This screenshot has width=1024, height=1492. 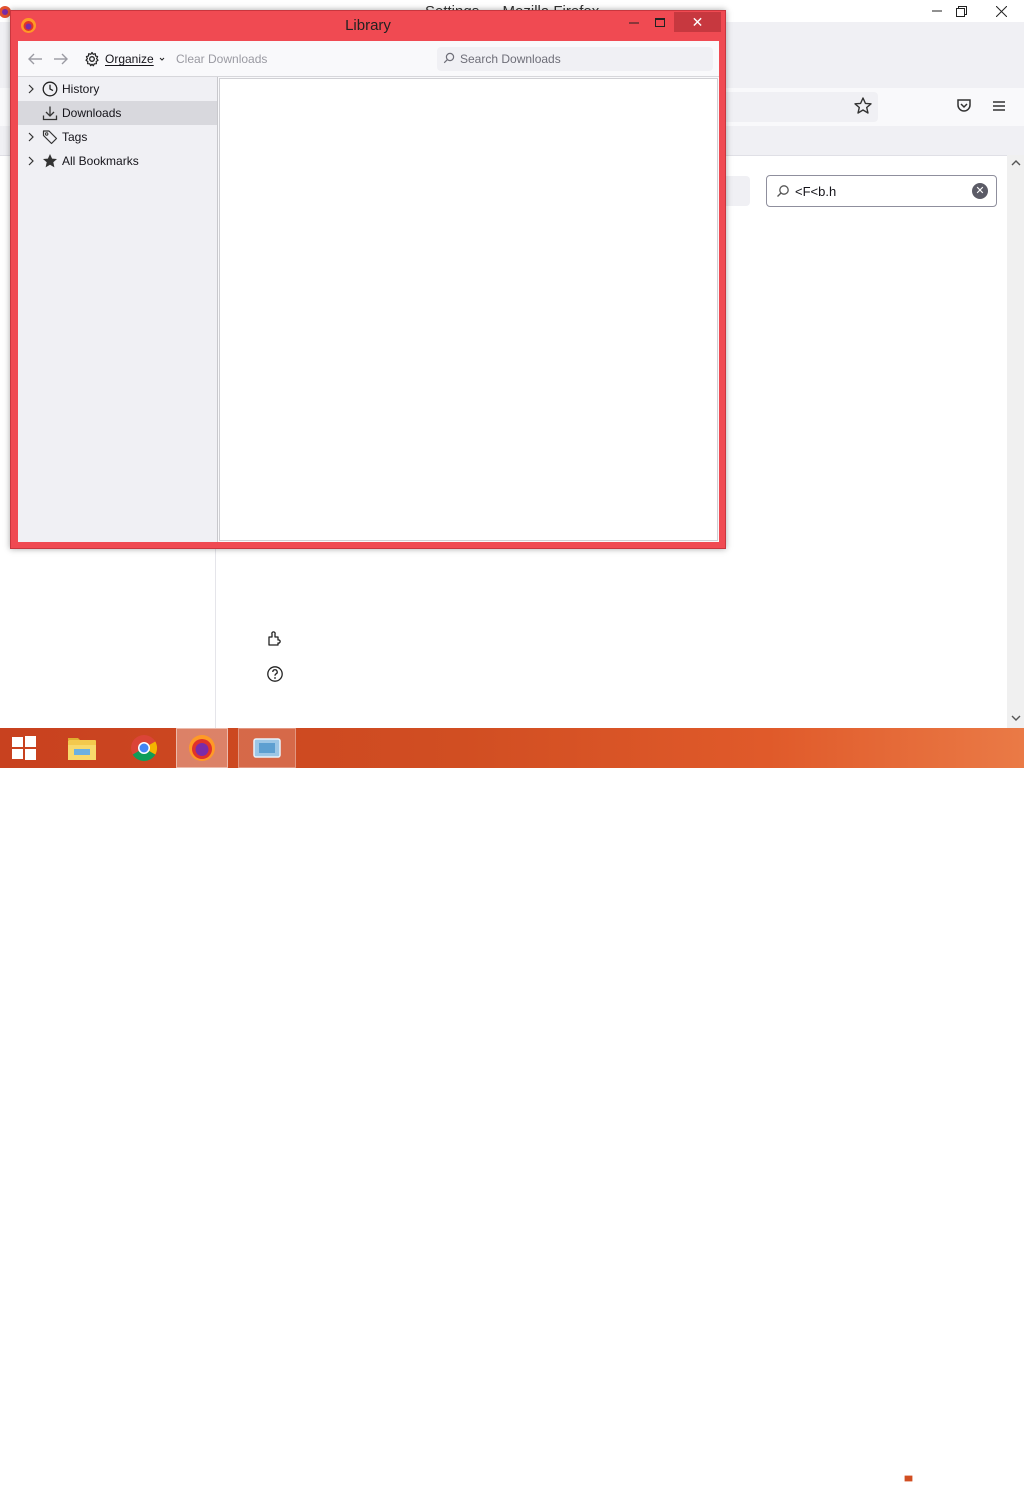 I want to click on firefox-icon, so click(x=202, y=748).